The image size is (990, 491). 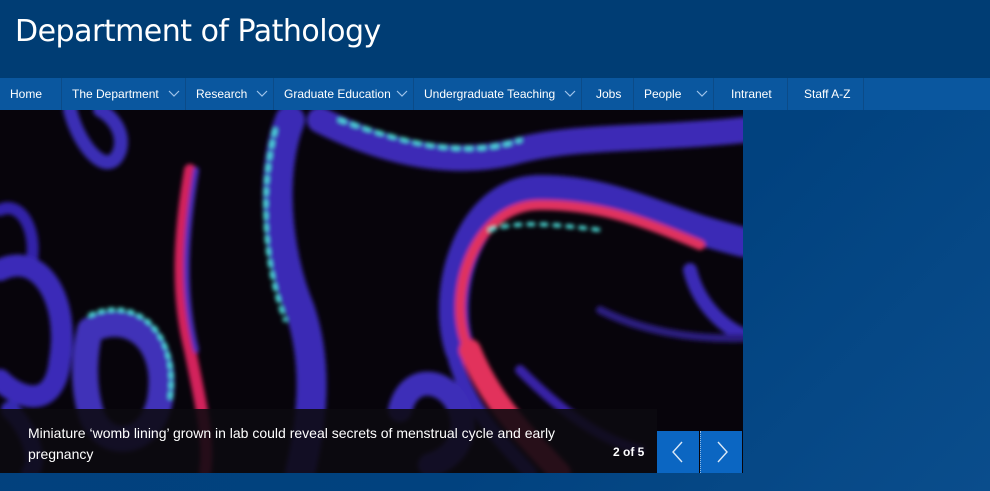 I want to click on nav-item-the-department: The Department, so click(x=124, y=94).